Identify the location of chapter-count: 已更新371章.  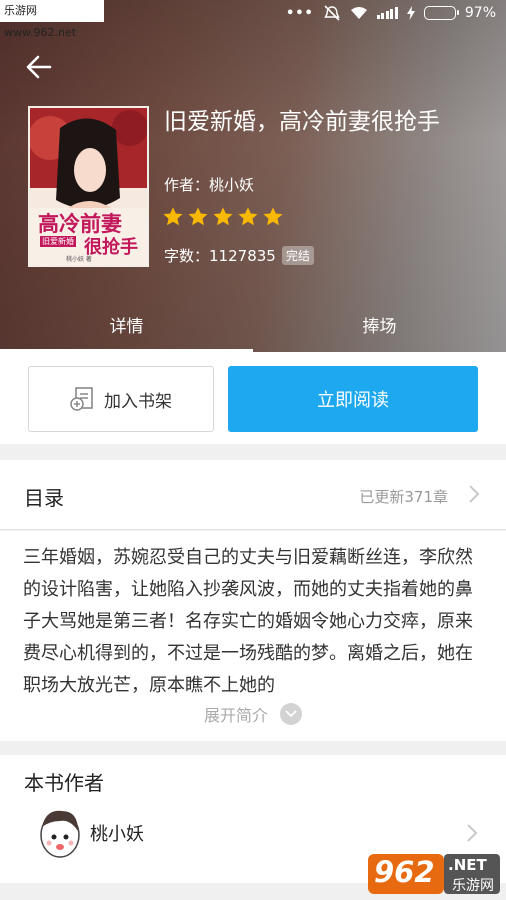
(403, 497).